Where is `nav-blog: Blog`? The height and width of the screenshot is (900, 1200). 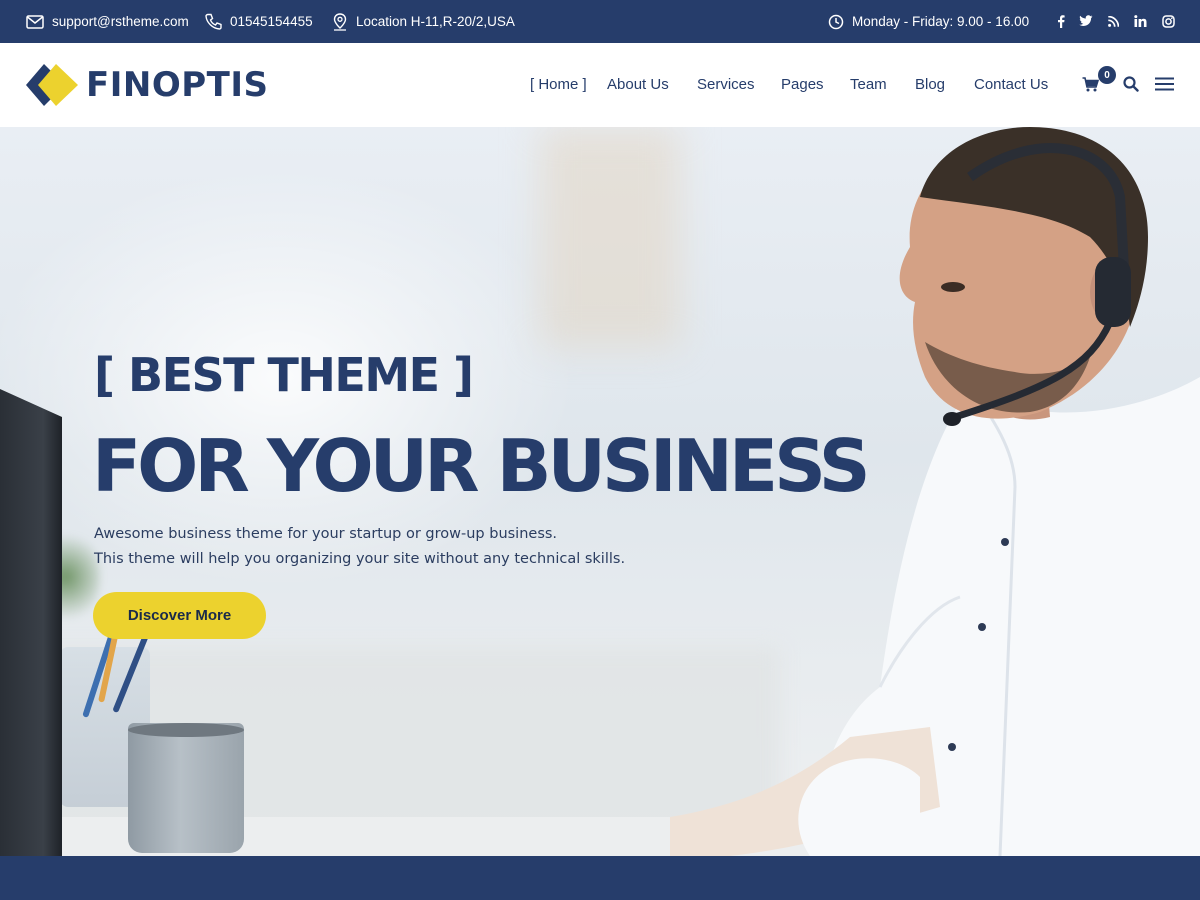
nav-blog: Blog is located at coordinates (930, 84).